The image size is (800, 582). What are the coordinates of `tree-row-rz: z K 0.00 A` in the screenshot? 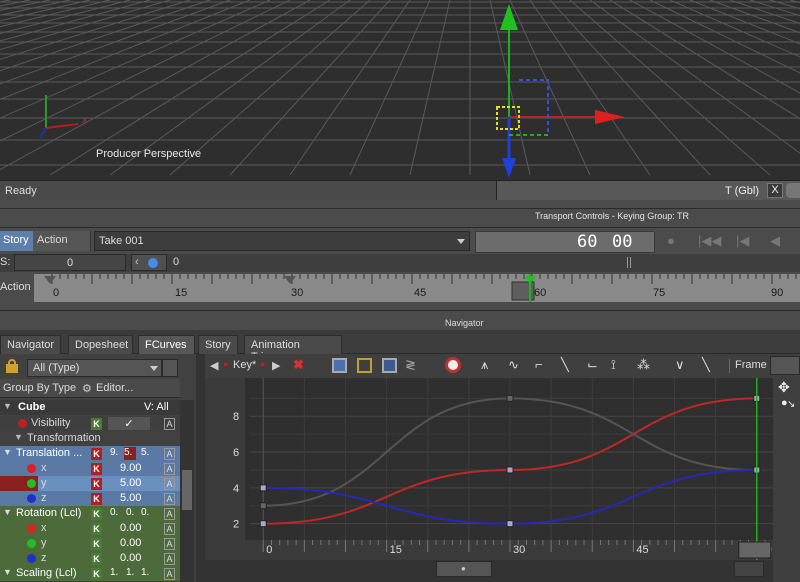 It's located at (90, 558).